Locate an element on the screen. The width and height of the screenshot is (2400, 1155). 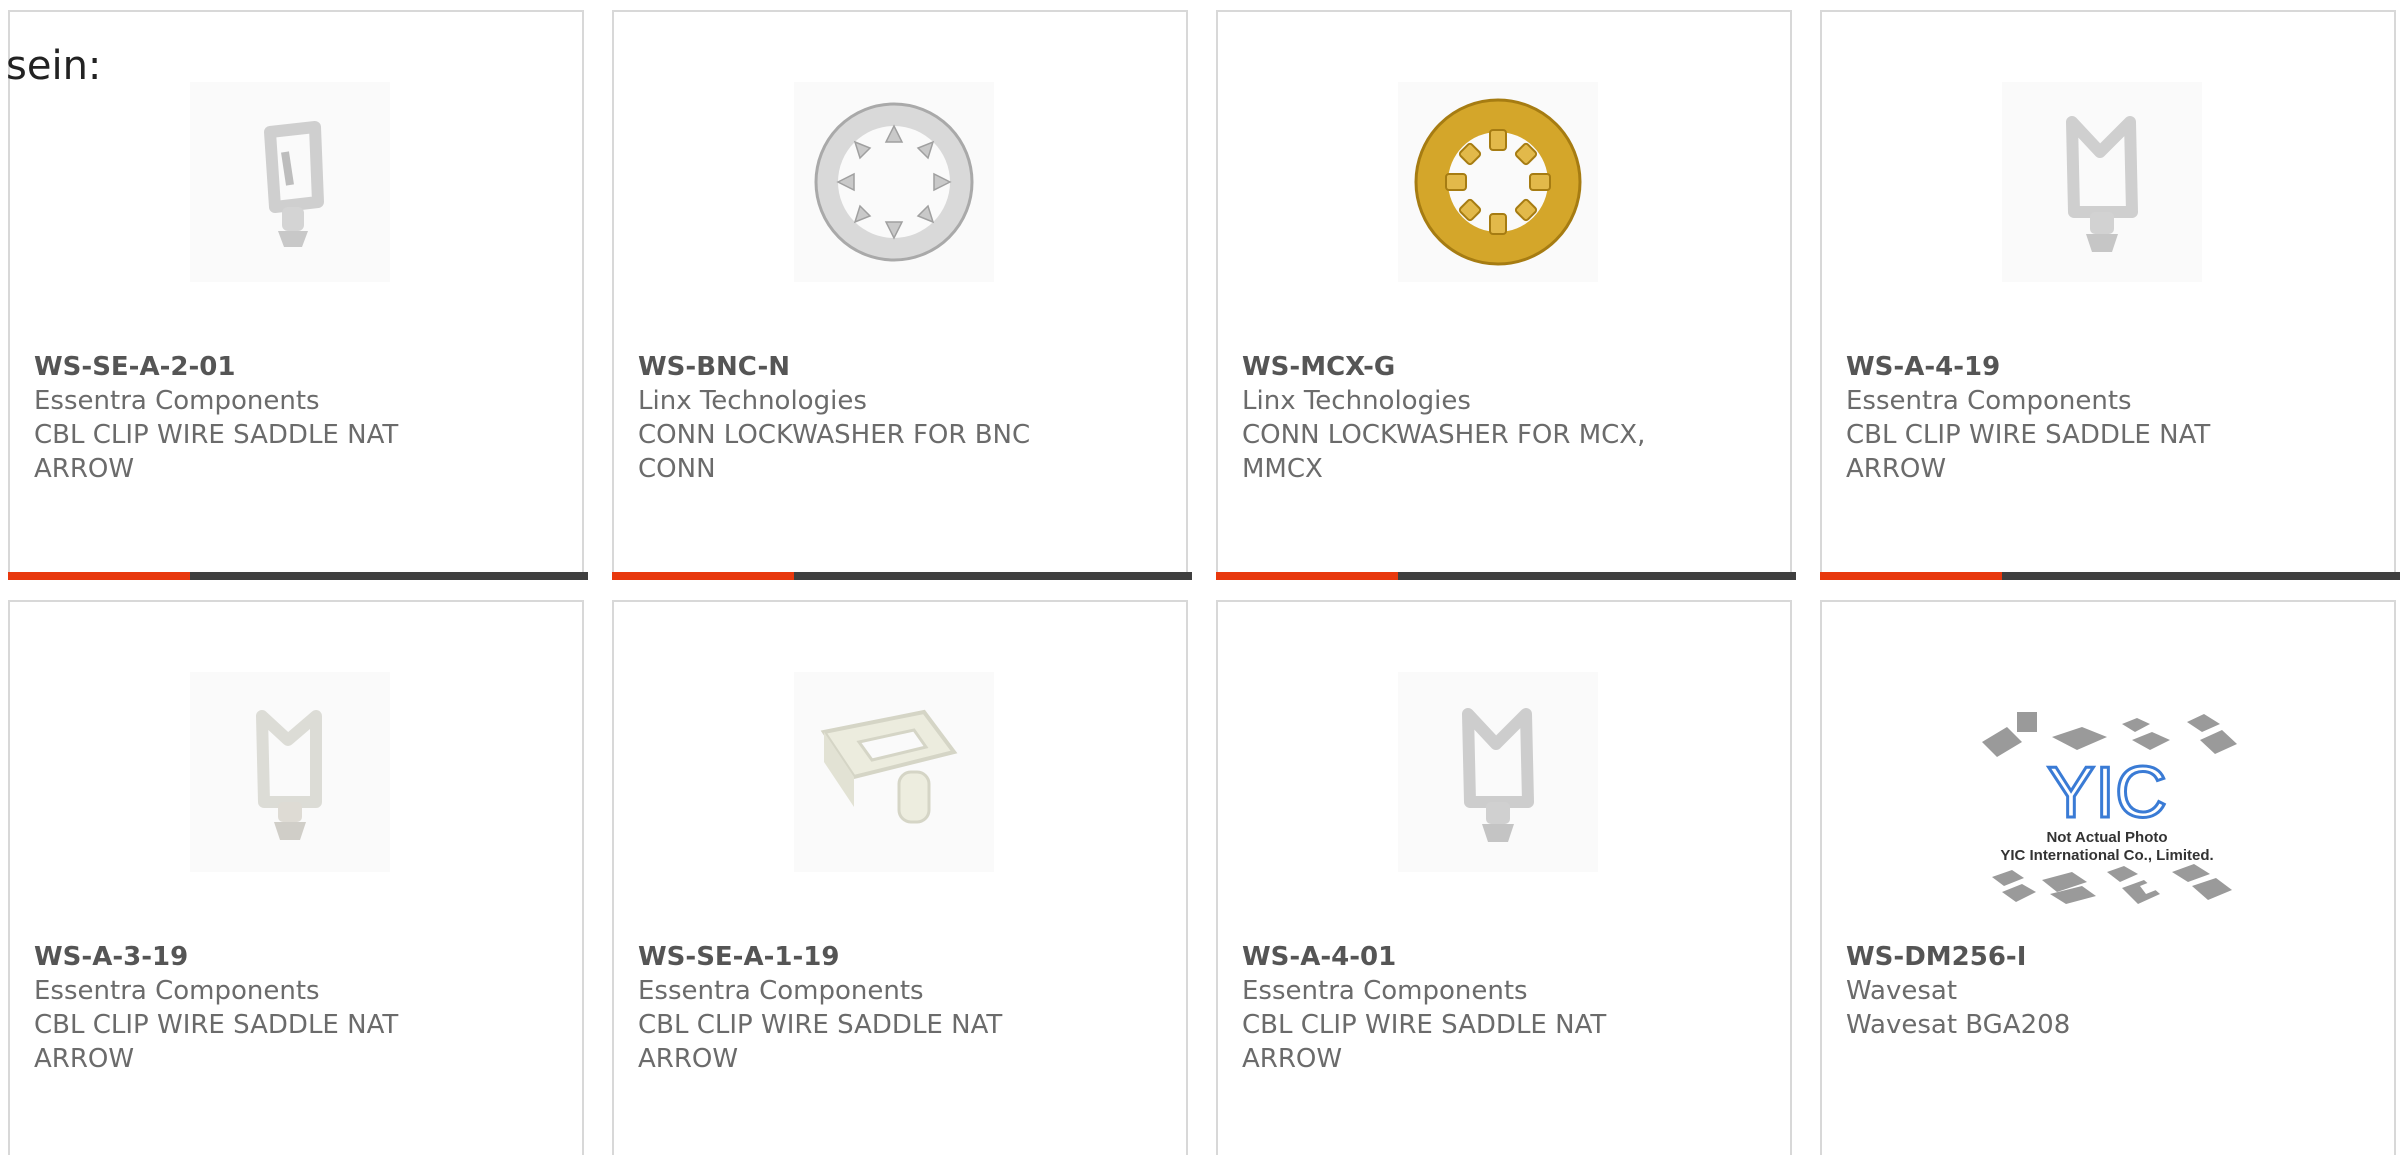
description: CONN LOCKWASHER FOR BNC CONN is located at coordinates (834, 452).